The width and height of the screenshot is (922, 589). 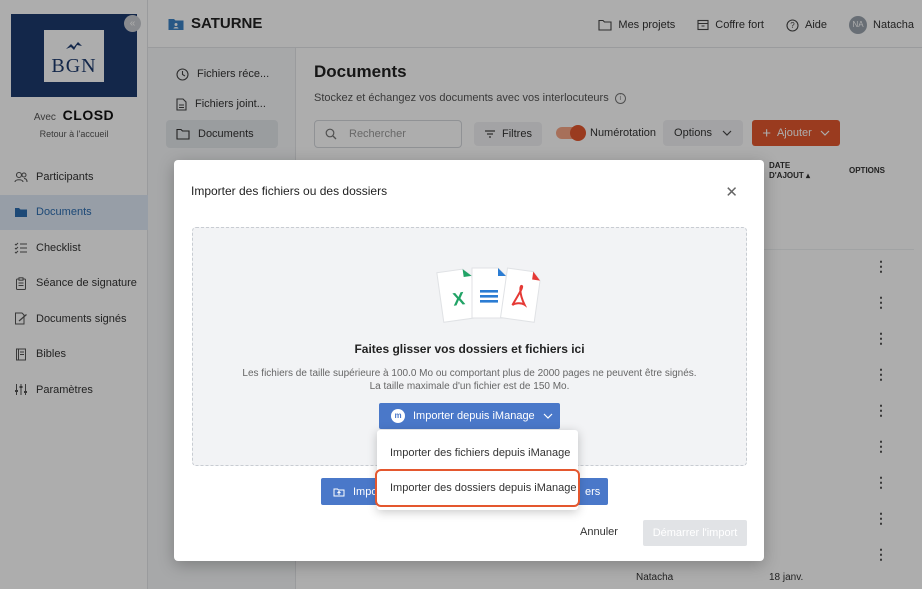 What do you see at coordinates (365, 491) in the screenshot?
I see `import-button-label-start: Impo` at bounding box center [365, 491].